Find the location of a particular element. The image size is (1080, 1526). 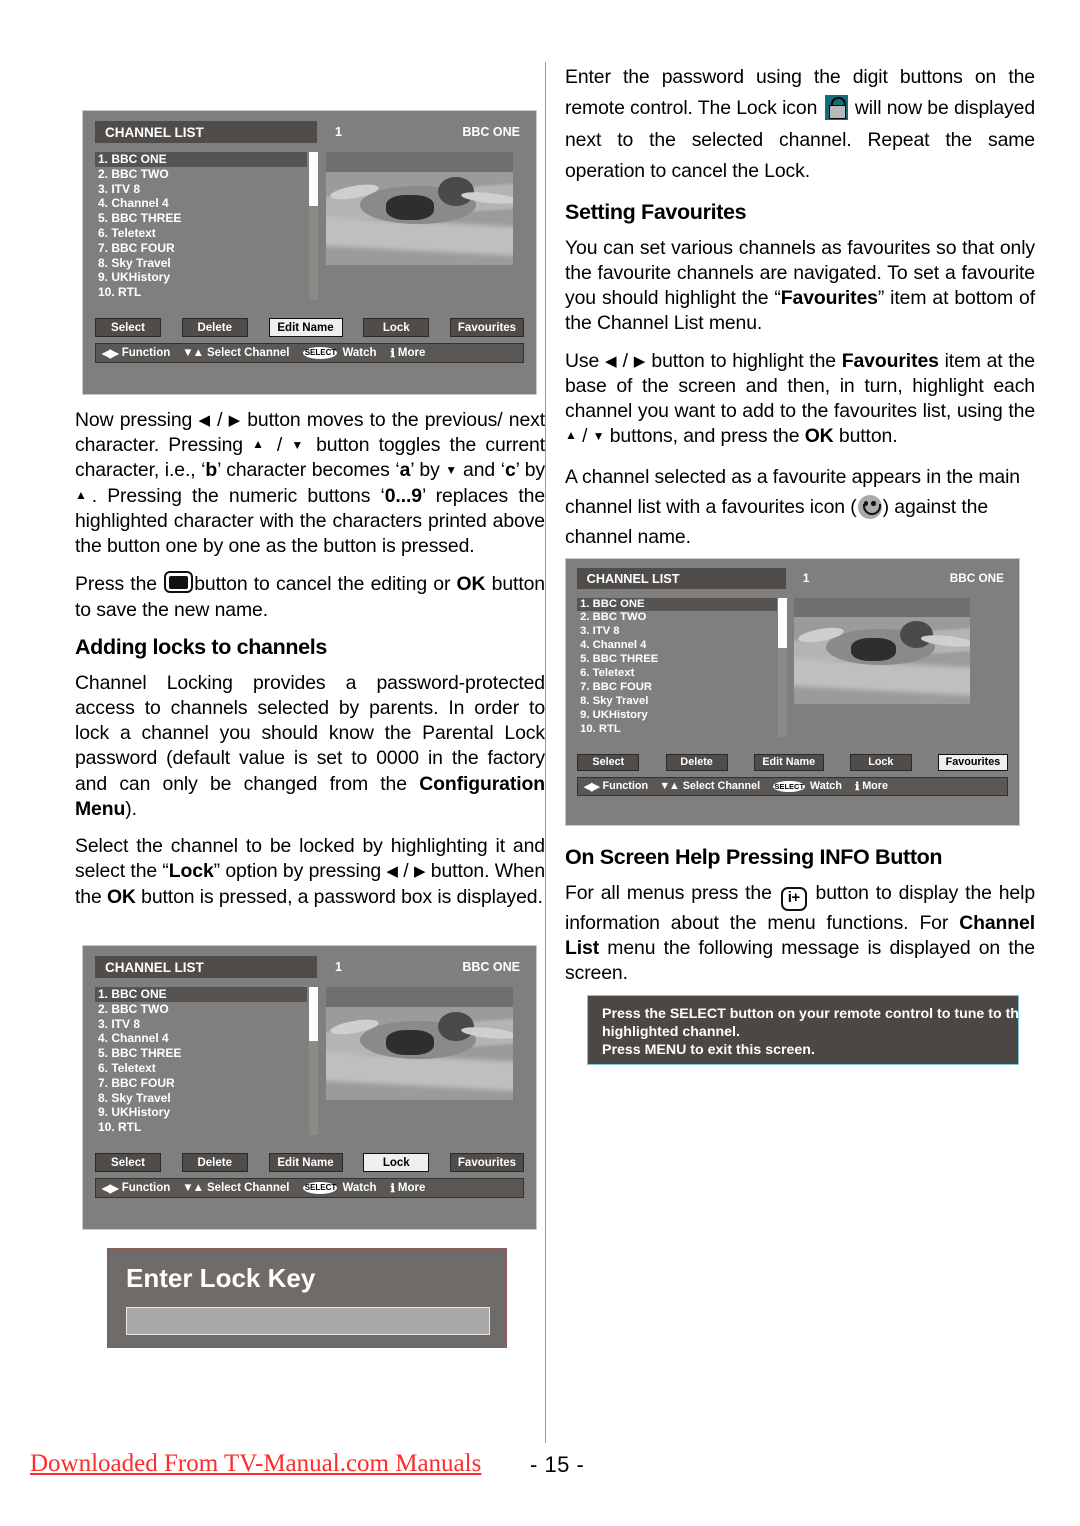

osd-title: CHANNEL LIST is located at coordinates (206, 132).